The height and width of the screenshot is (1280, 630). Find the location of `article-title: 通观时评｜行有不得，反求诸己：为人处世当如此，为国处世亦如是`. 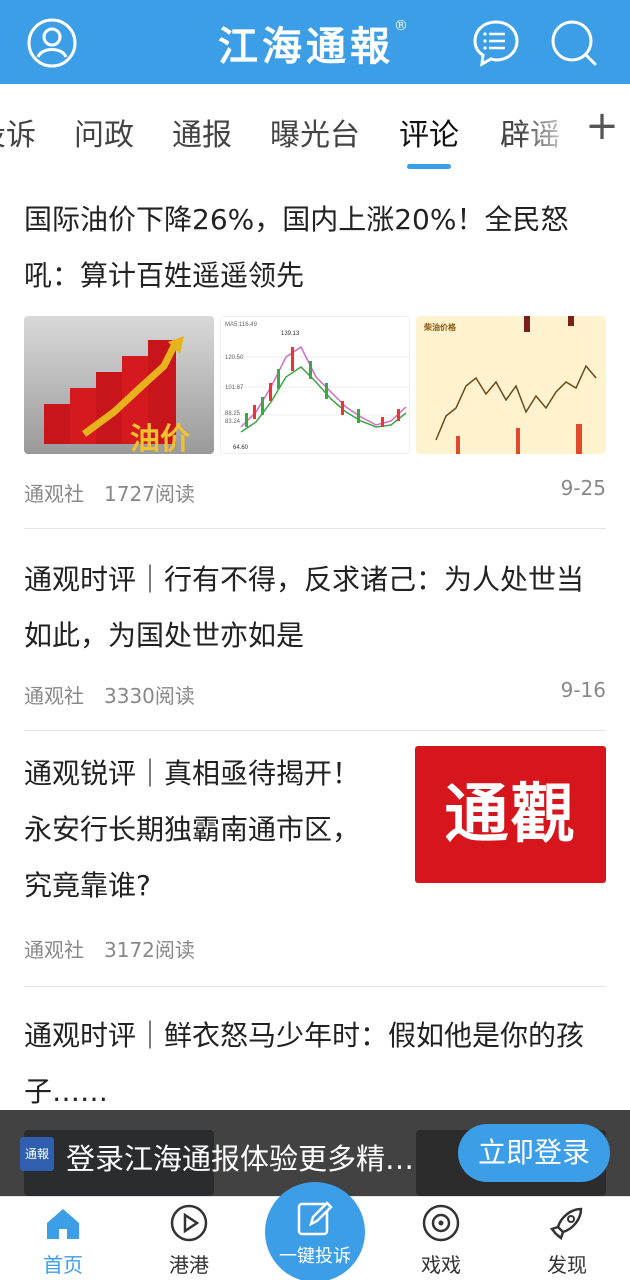

article-title: 通观时评｜行有不得，反求诸己：为人处世当如此，为国处世亦如是 is located at coordinates (315, 608).